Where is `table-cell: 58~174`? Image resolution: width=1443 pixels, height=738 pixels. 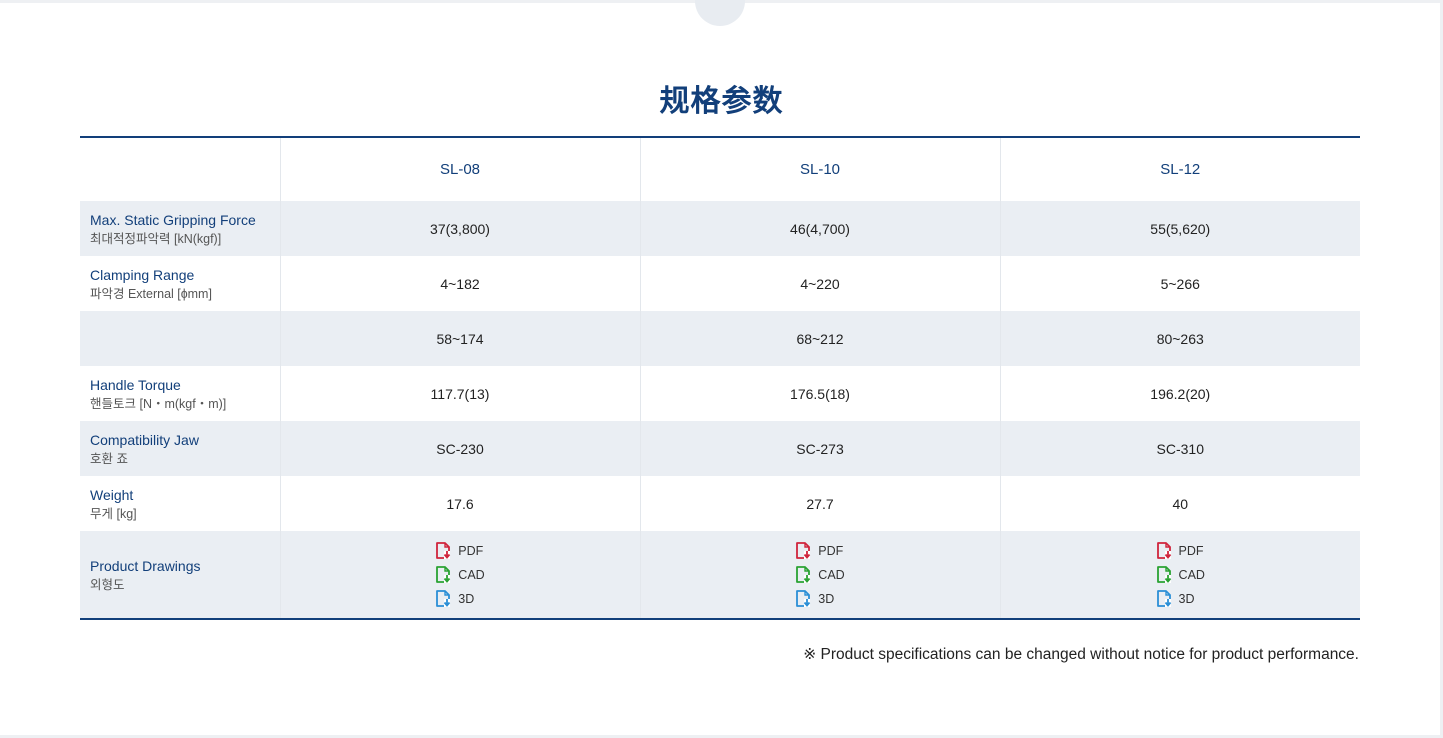
table-cell: 58~174 is located at coordinates (459, 338).